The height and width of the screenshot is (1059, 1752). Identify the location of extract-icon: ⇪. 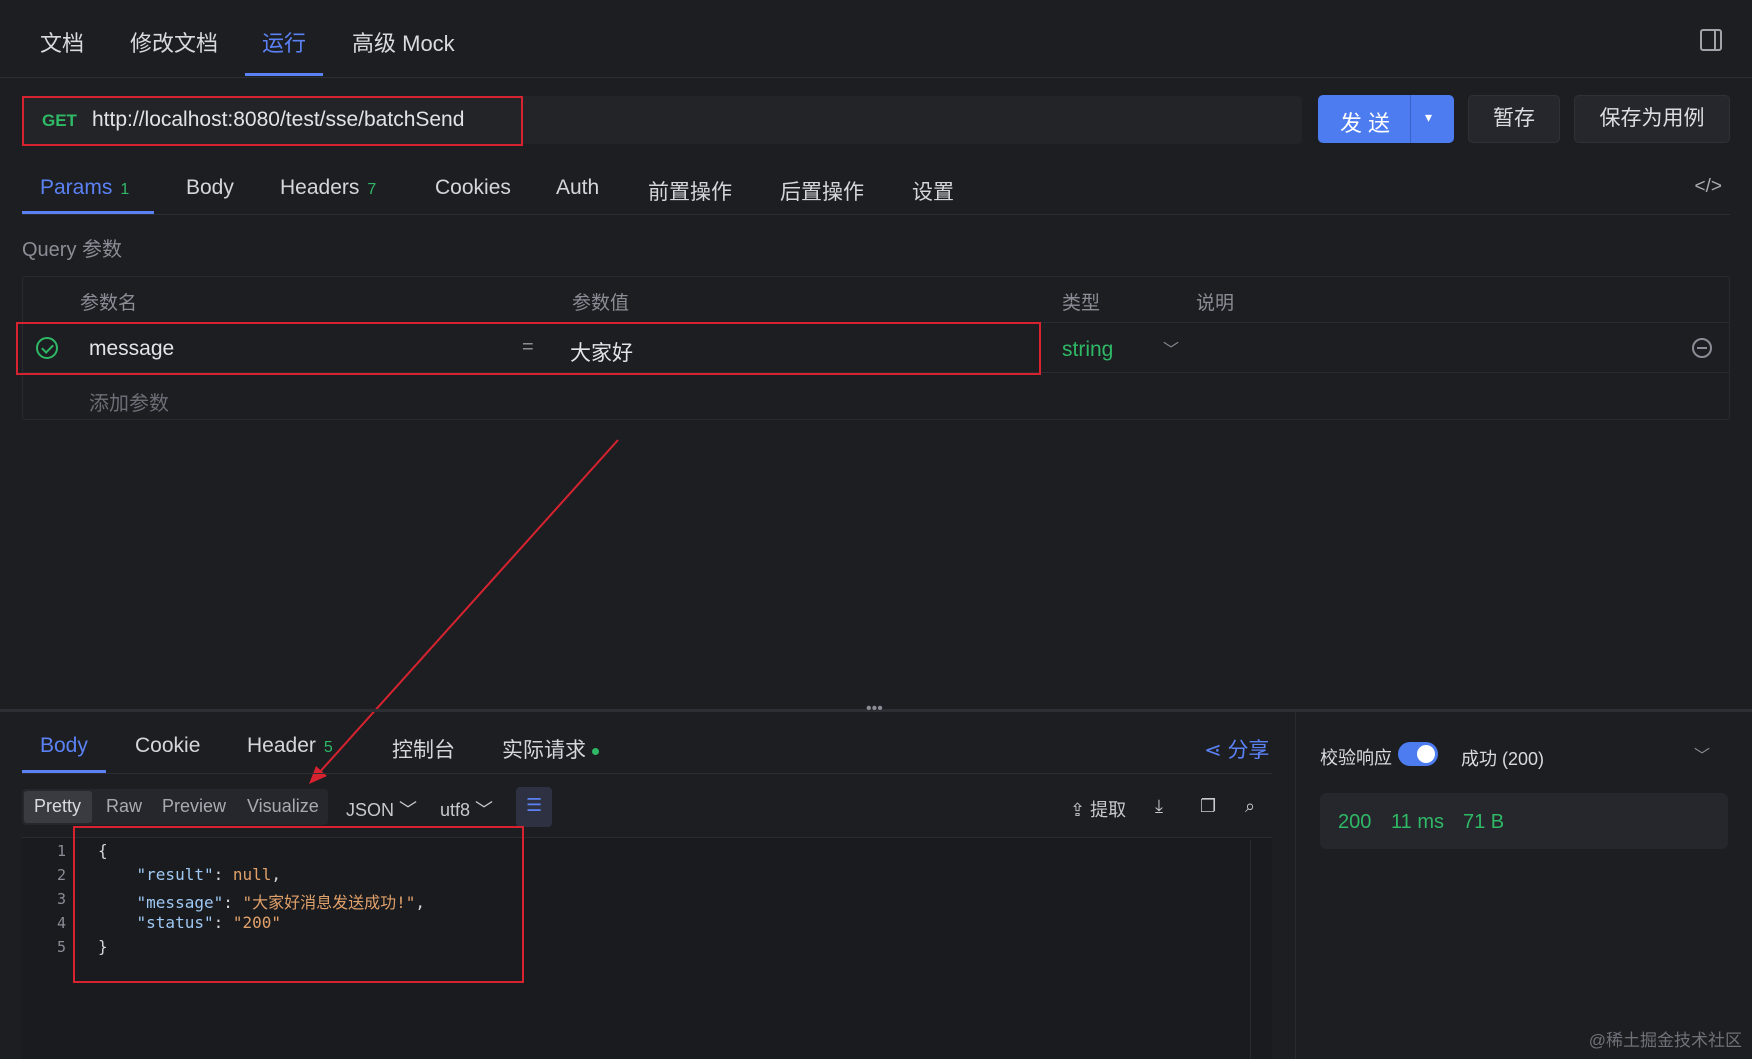
(1080, 810).